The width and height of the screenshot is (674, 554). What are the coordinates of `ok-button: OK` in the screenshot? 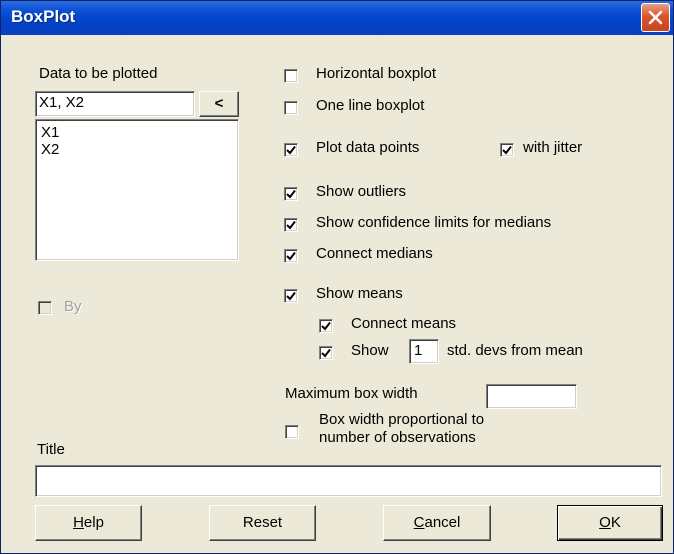 It's located at (610, 523).